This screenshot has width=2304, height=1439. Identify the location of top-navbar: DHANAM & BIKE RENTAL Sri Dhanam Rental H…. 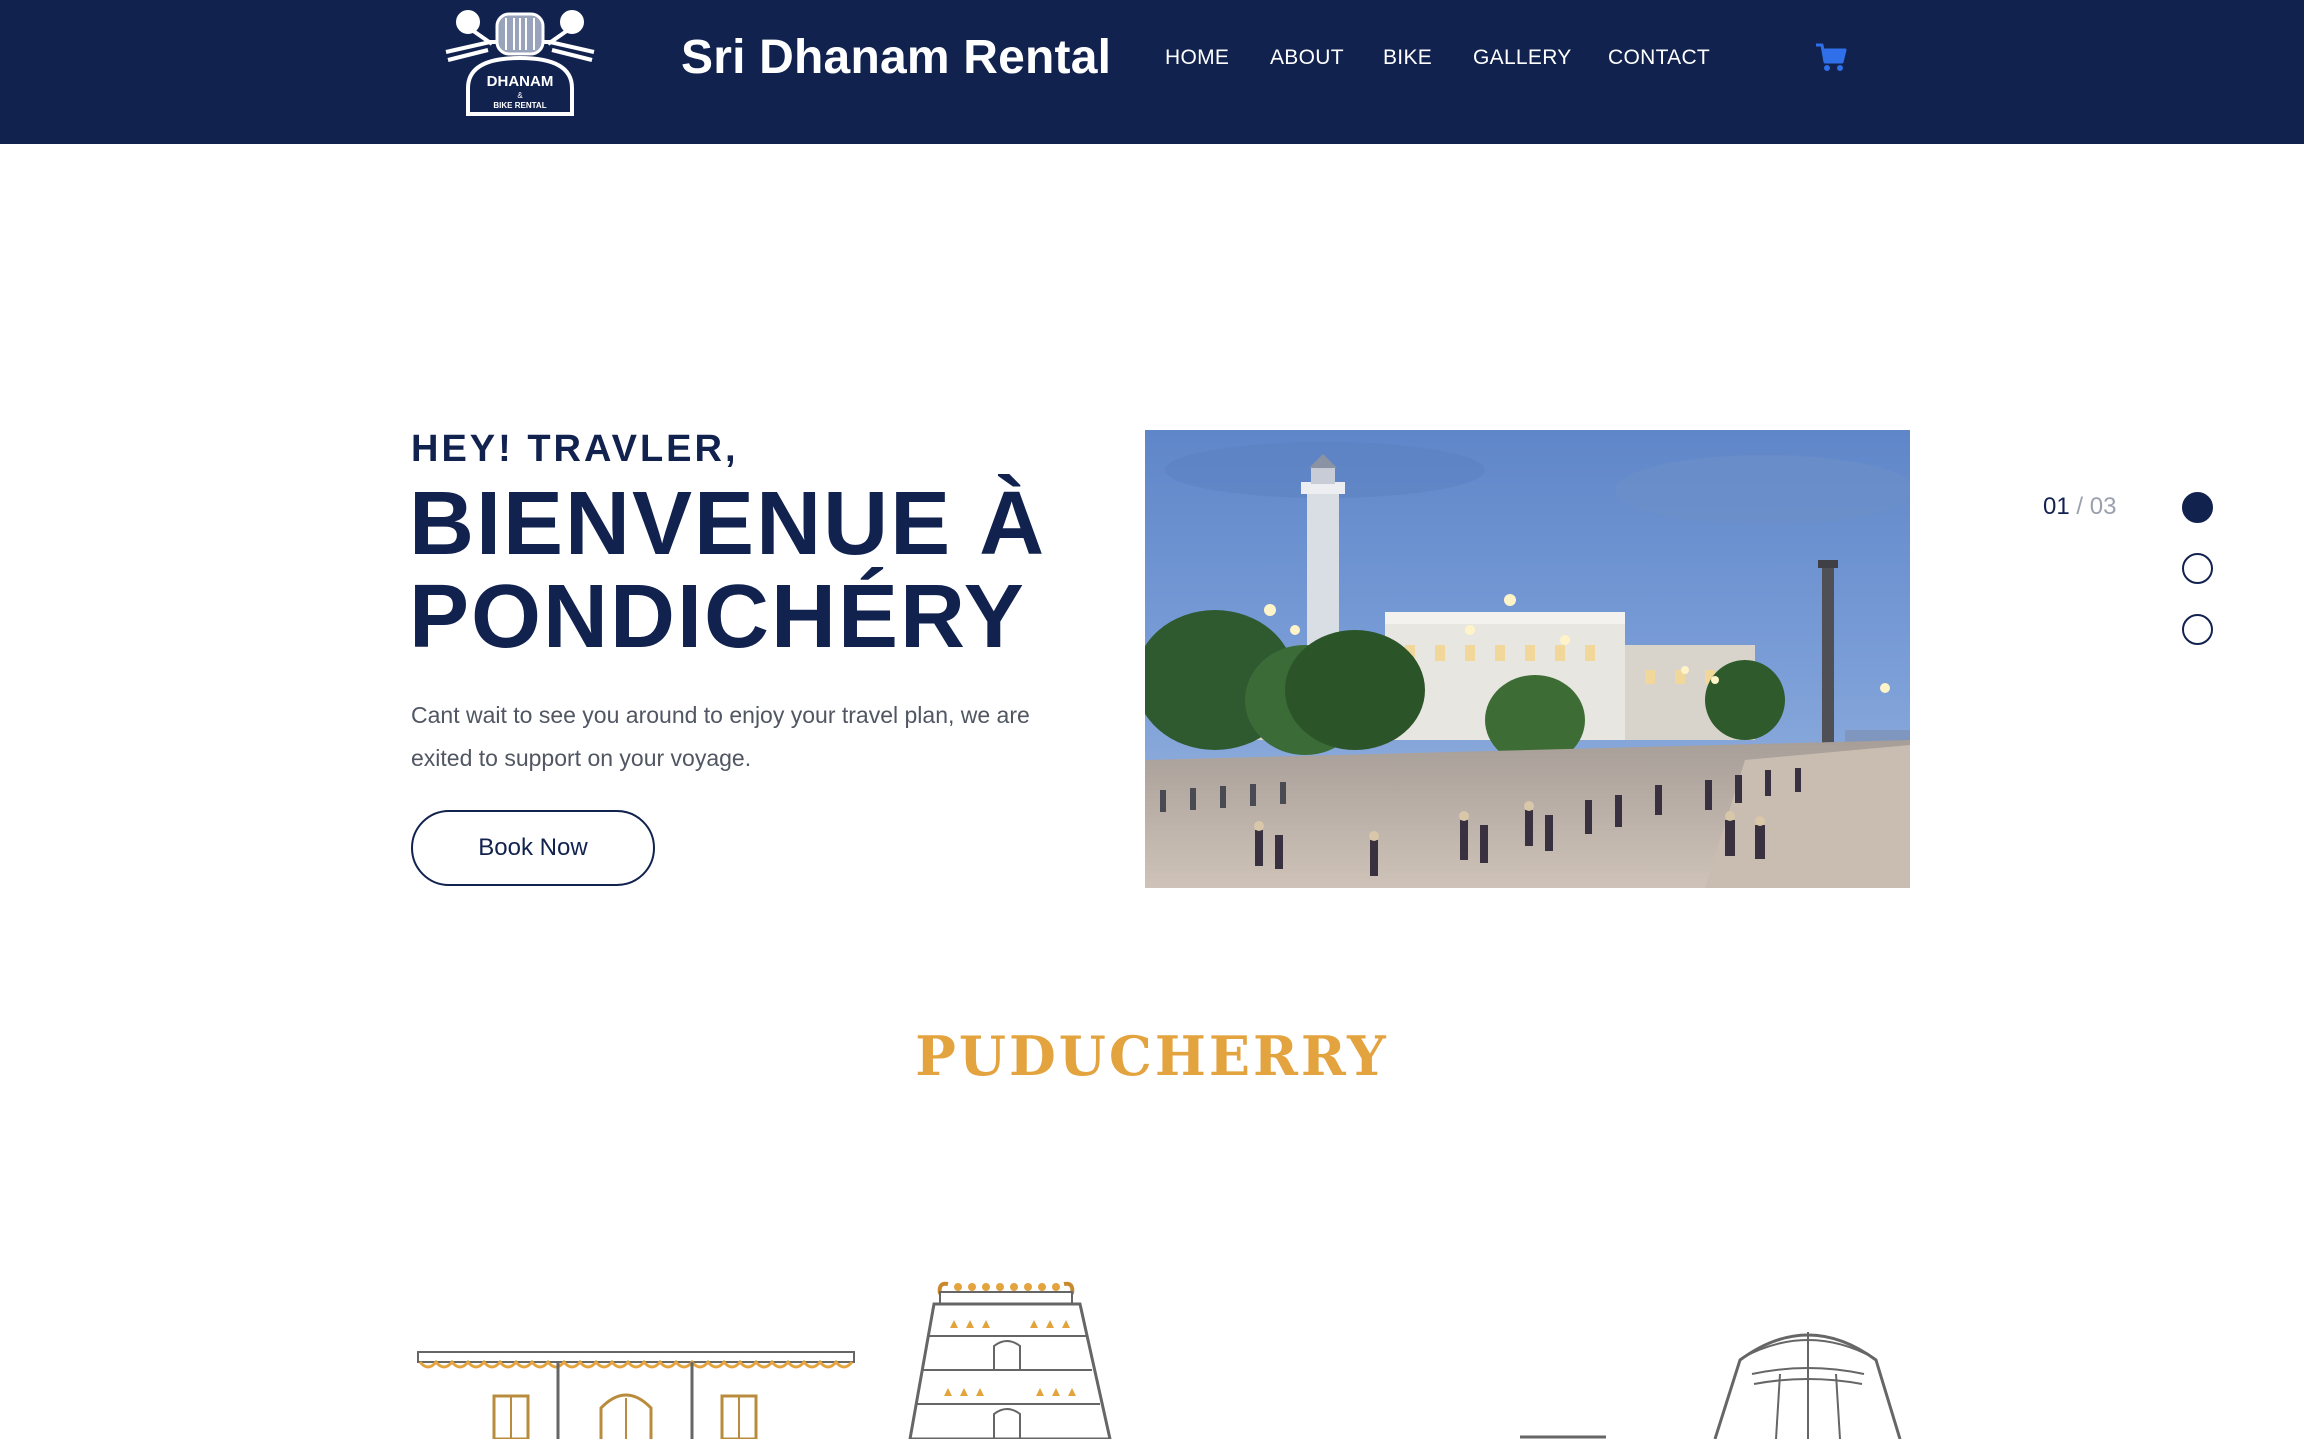
(1152, 72).